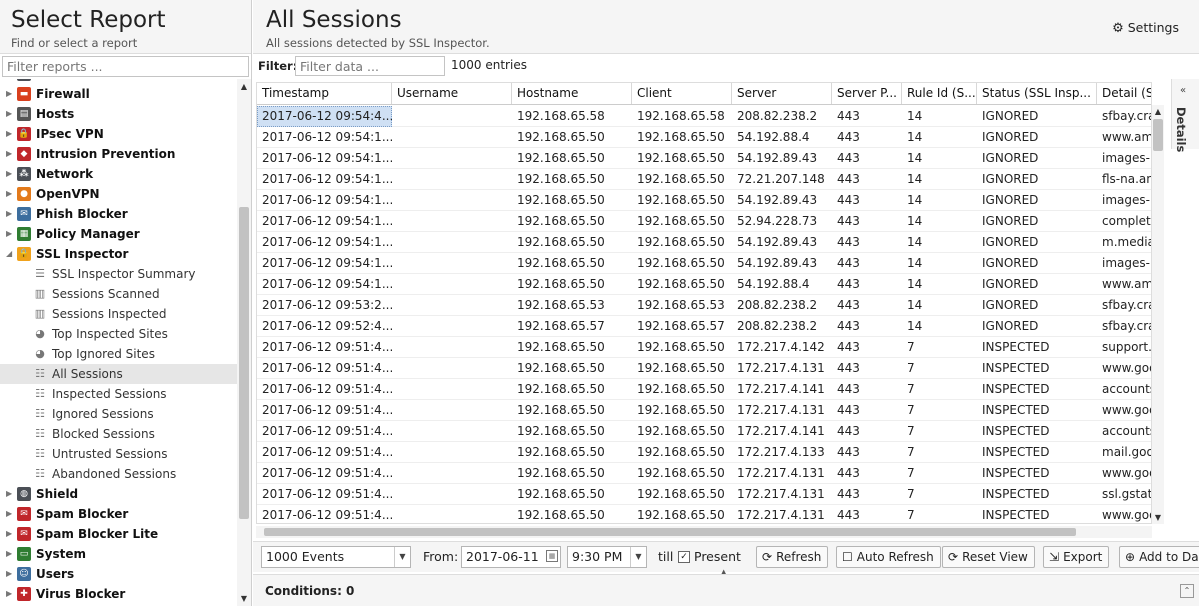 This screenshot has height=606, width=1199. Describe the element at coordinates (572, 116) in the screenshot. I see `table-cell: 192.168.65.58` at that location.